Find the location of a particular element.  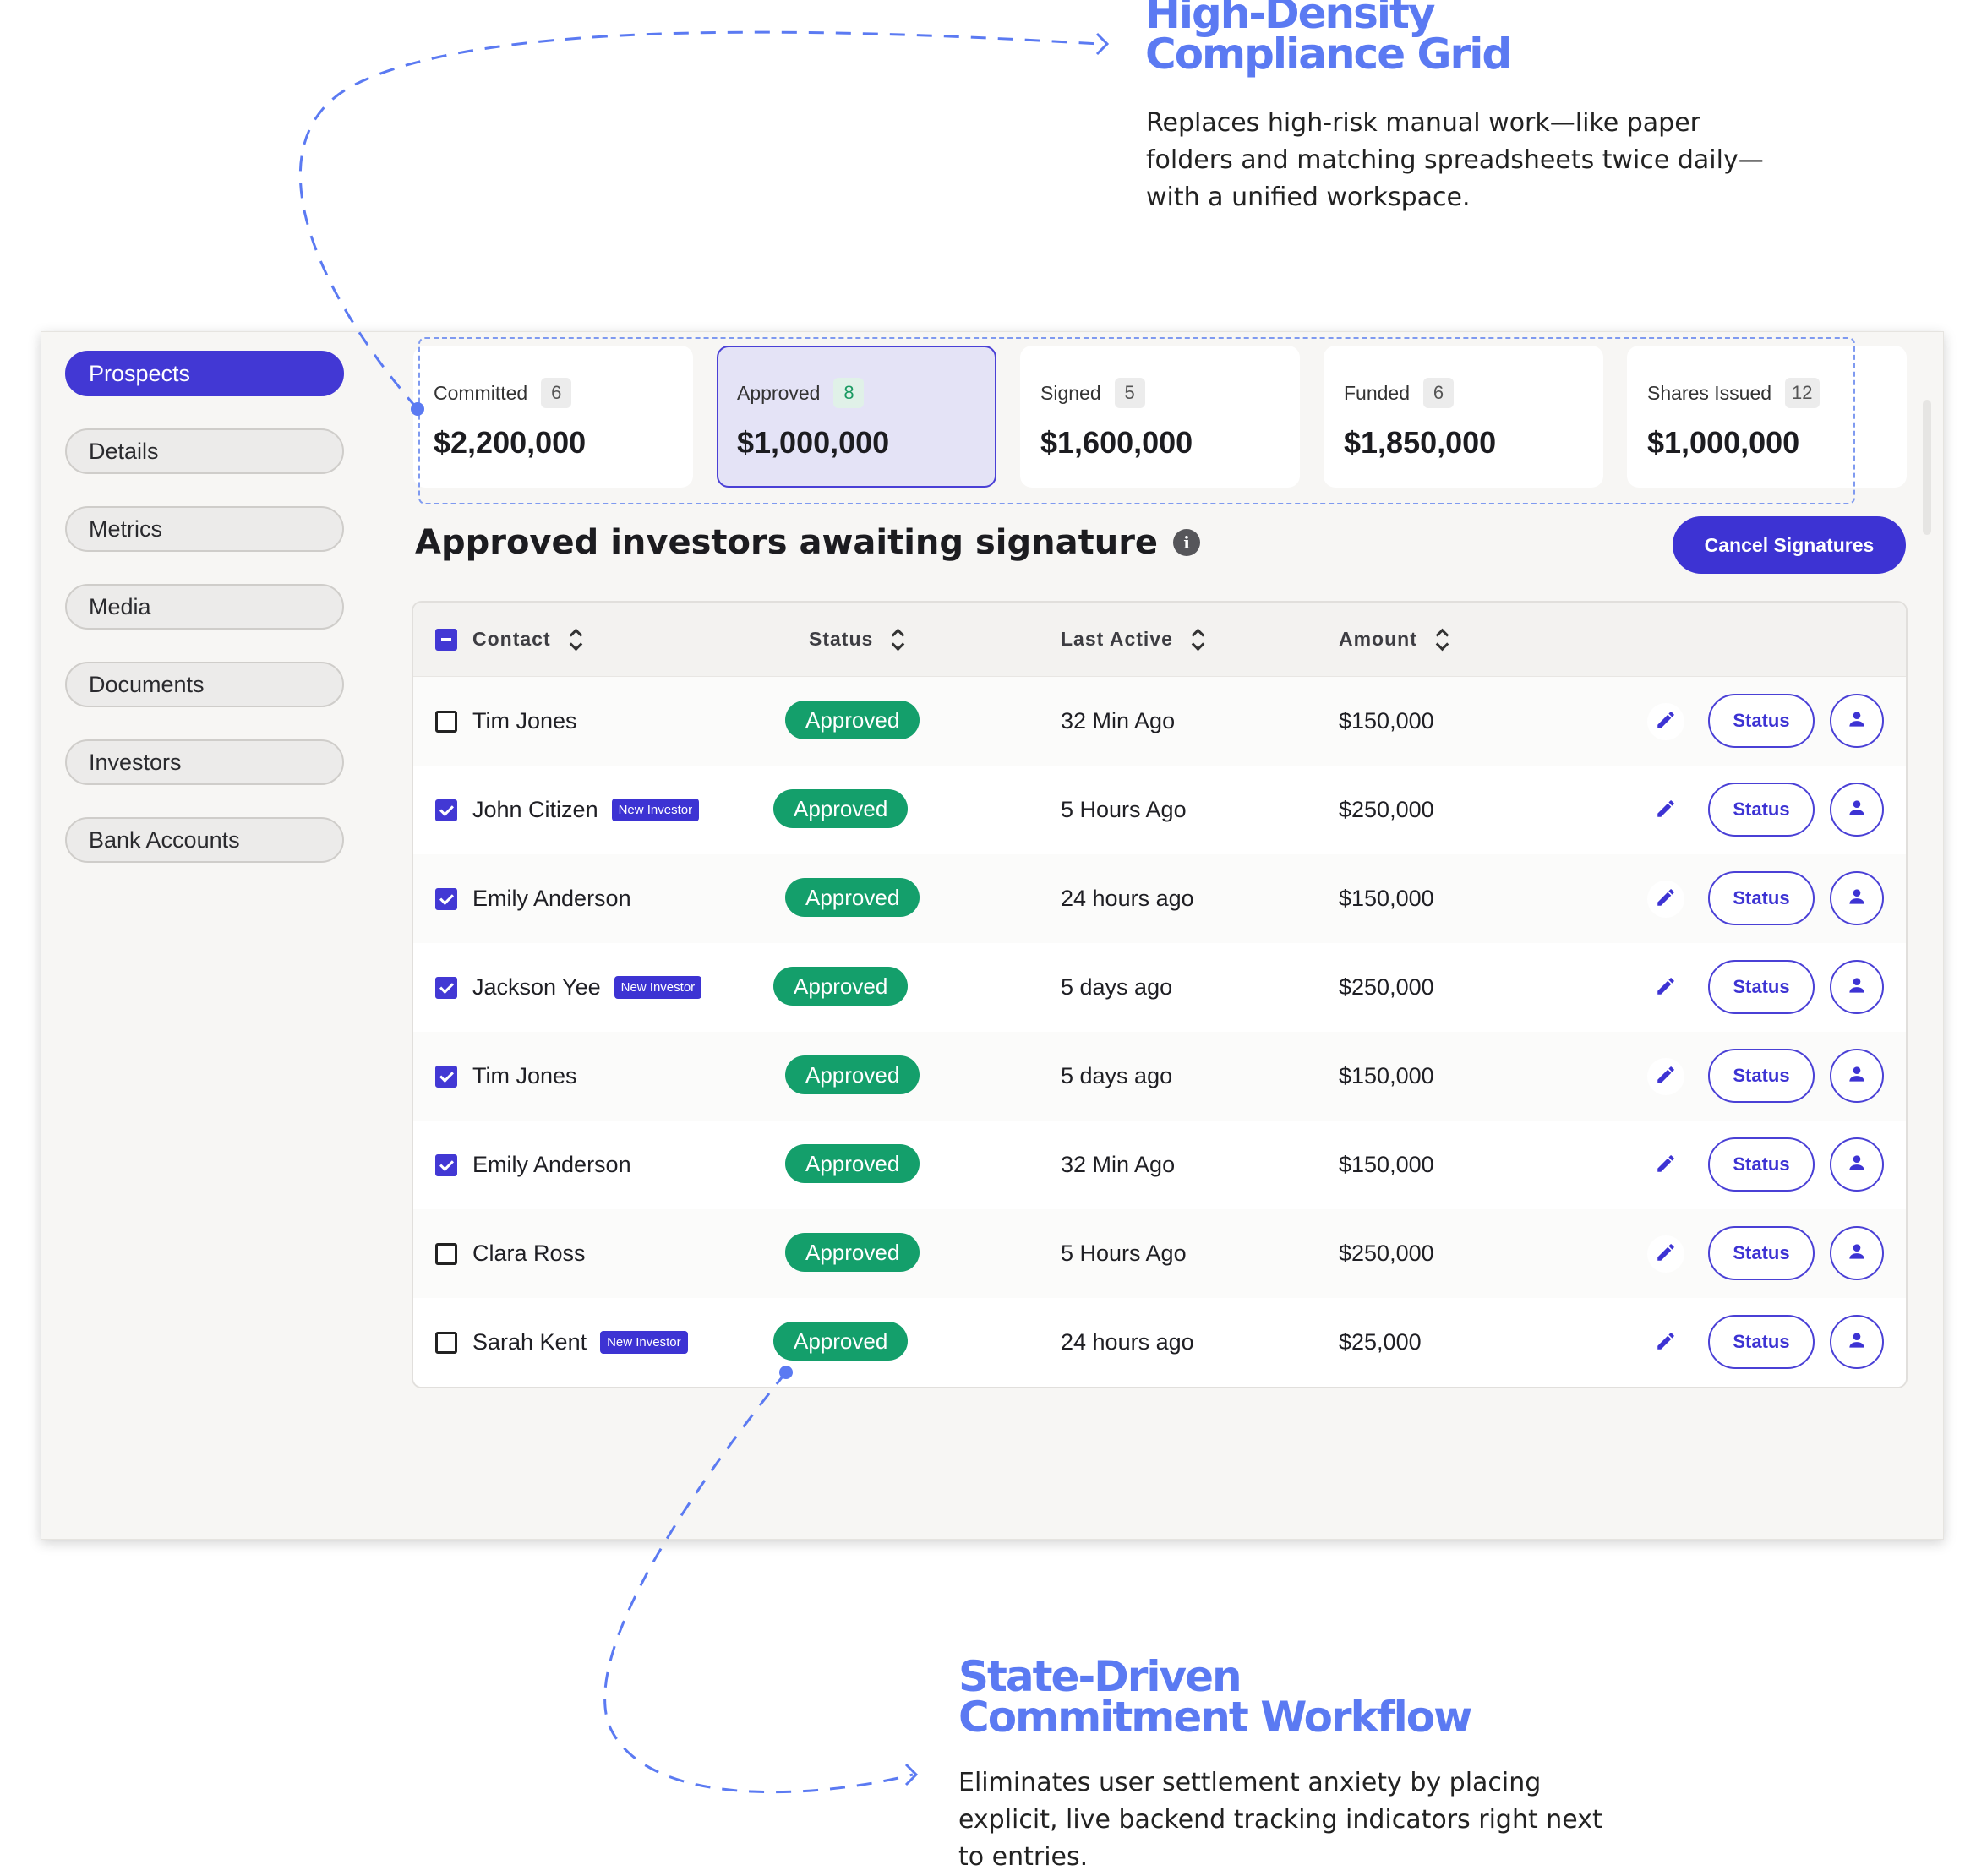

new-investor-badge: New Investor is located at coordinates (644, 1342).